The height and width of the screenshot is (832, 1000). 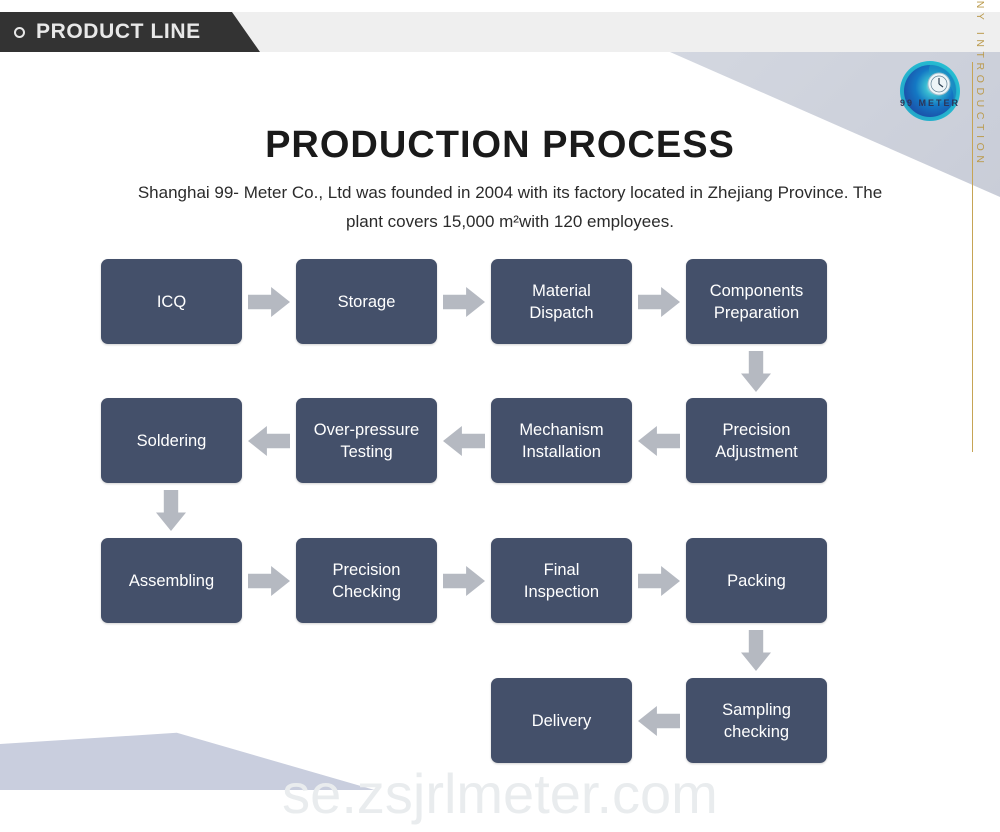 I want to click on flow-node-label: Final Inspection, so click(x=561, y=580).